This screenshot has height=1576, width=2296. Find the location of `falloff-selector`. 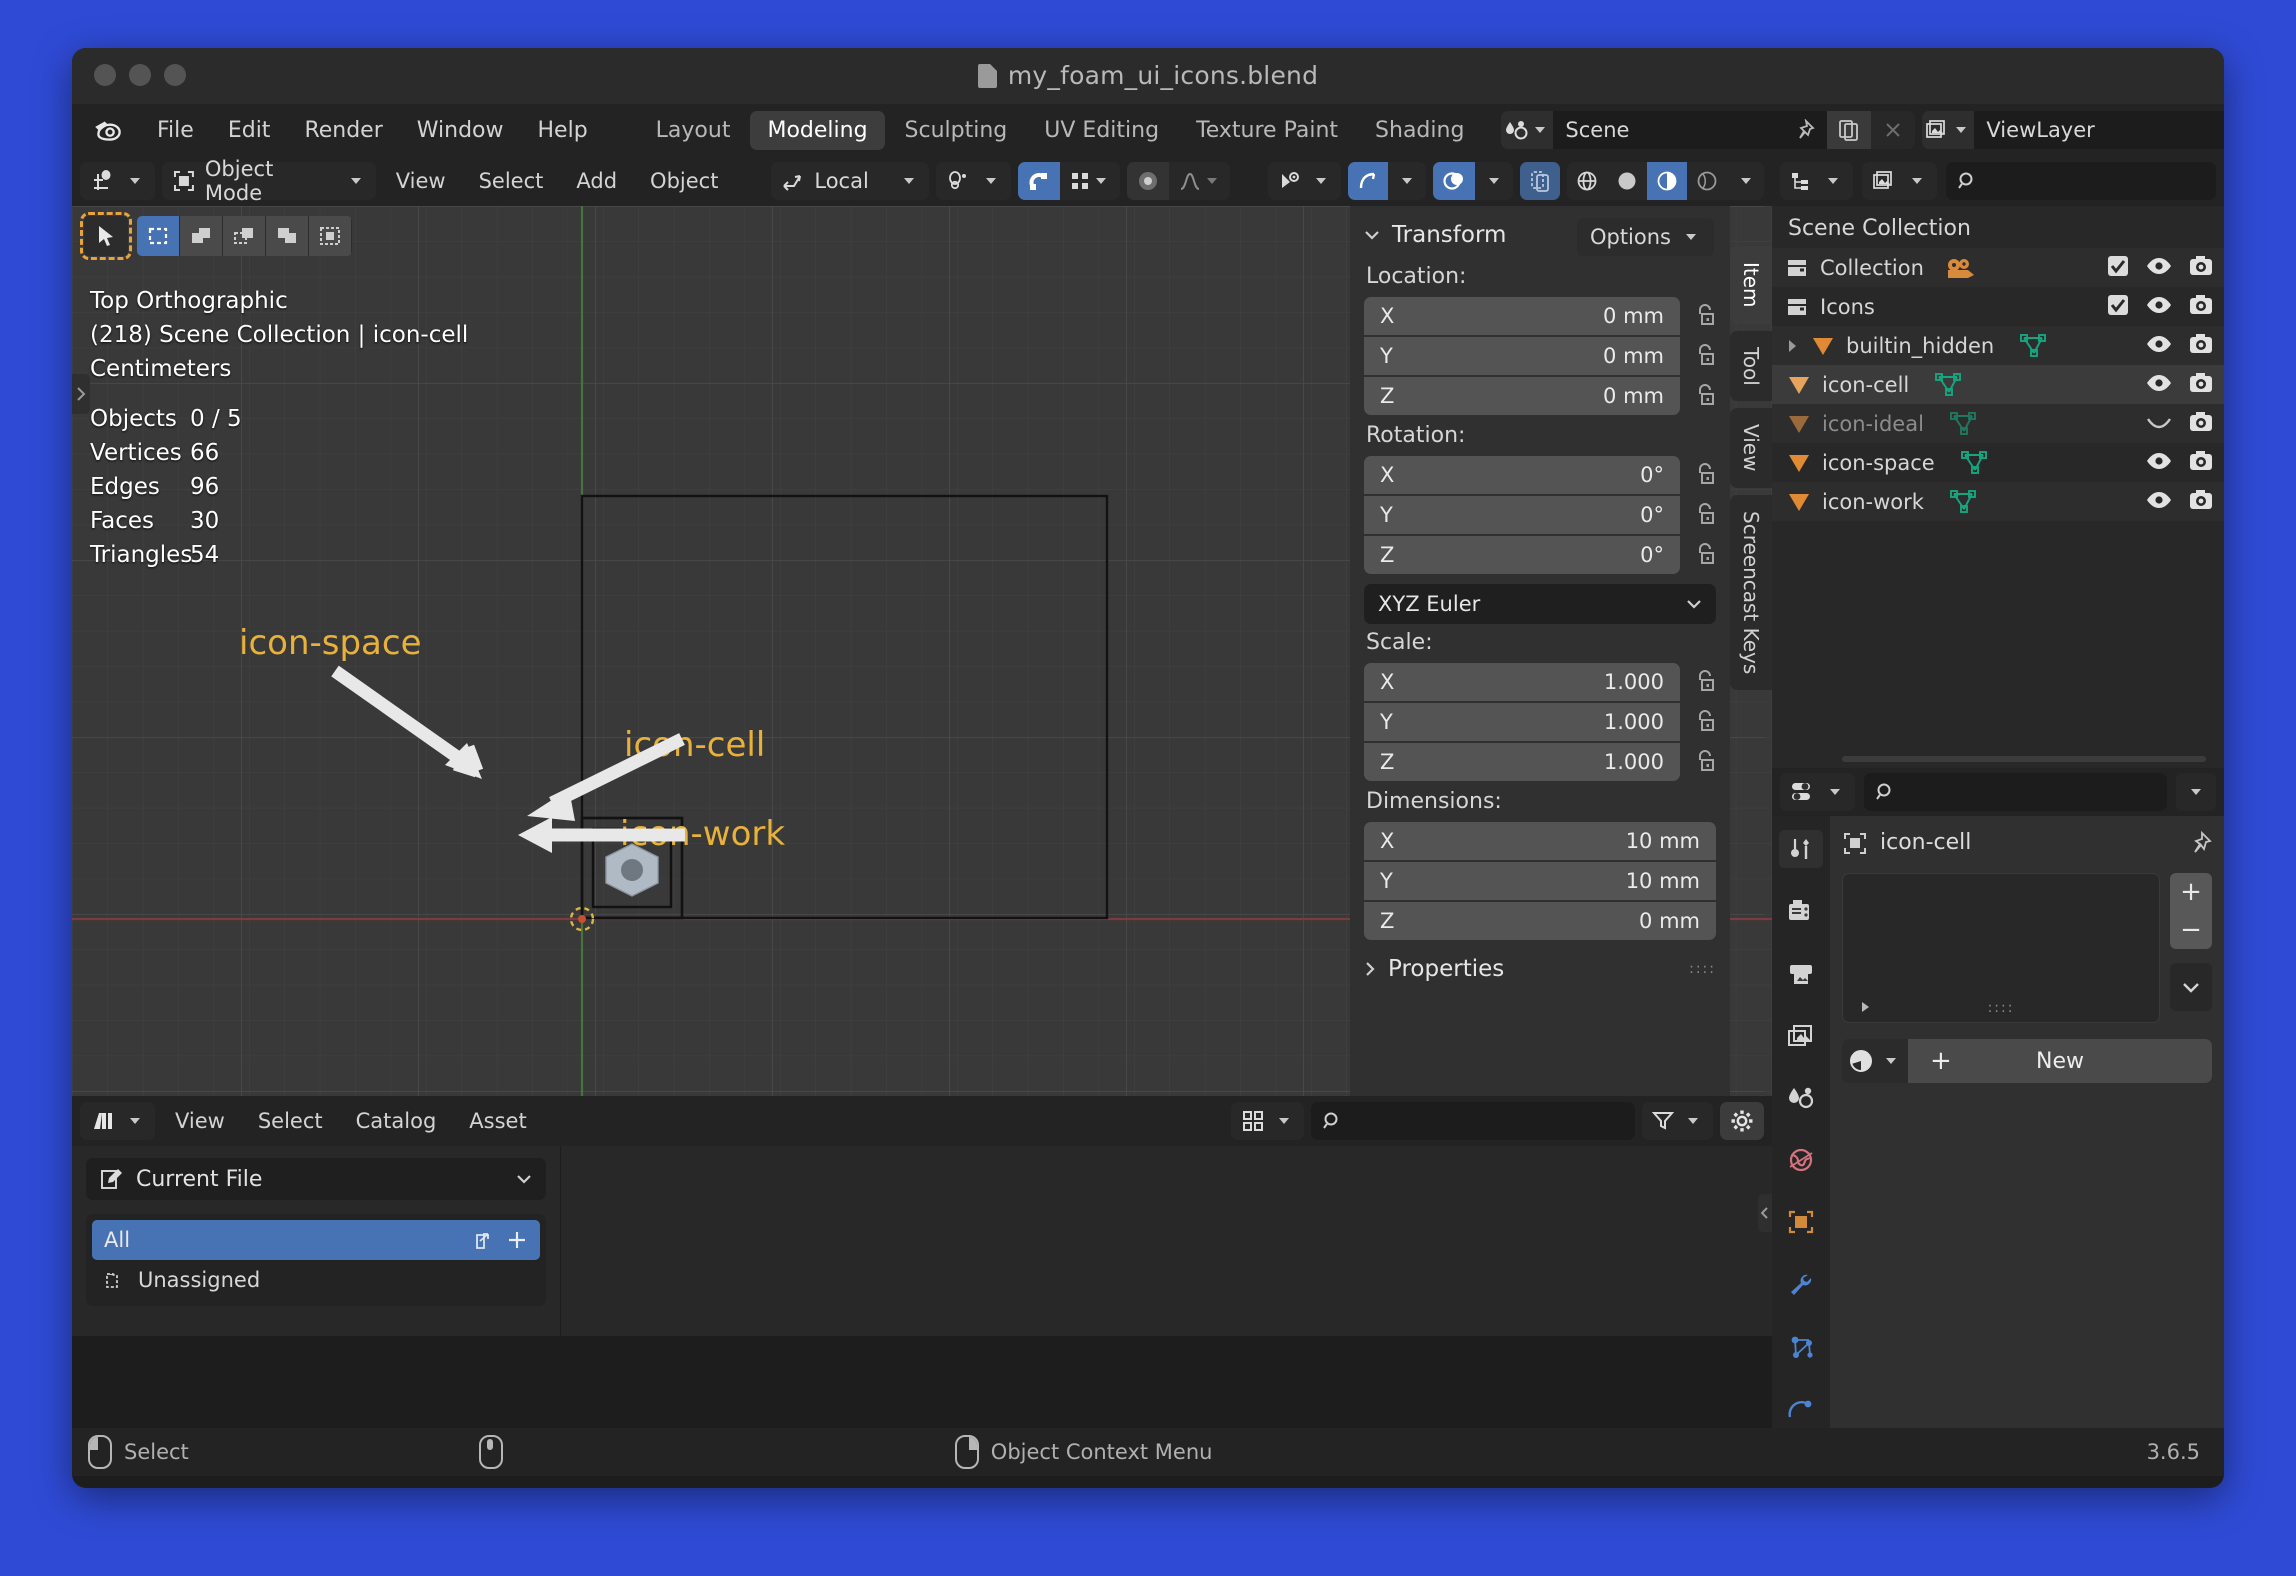

falloff-selector is located at coordinates (1200, 181).